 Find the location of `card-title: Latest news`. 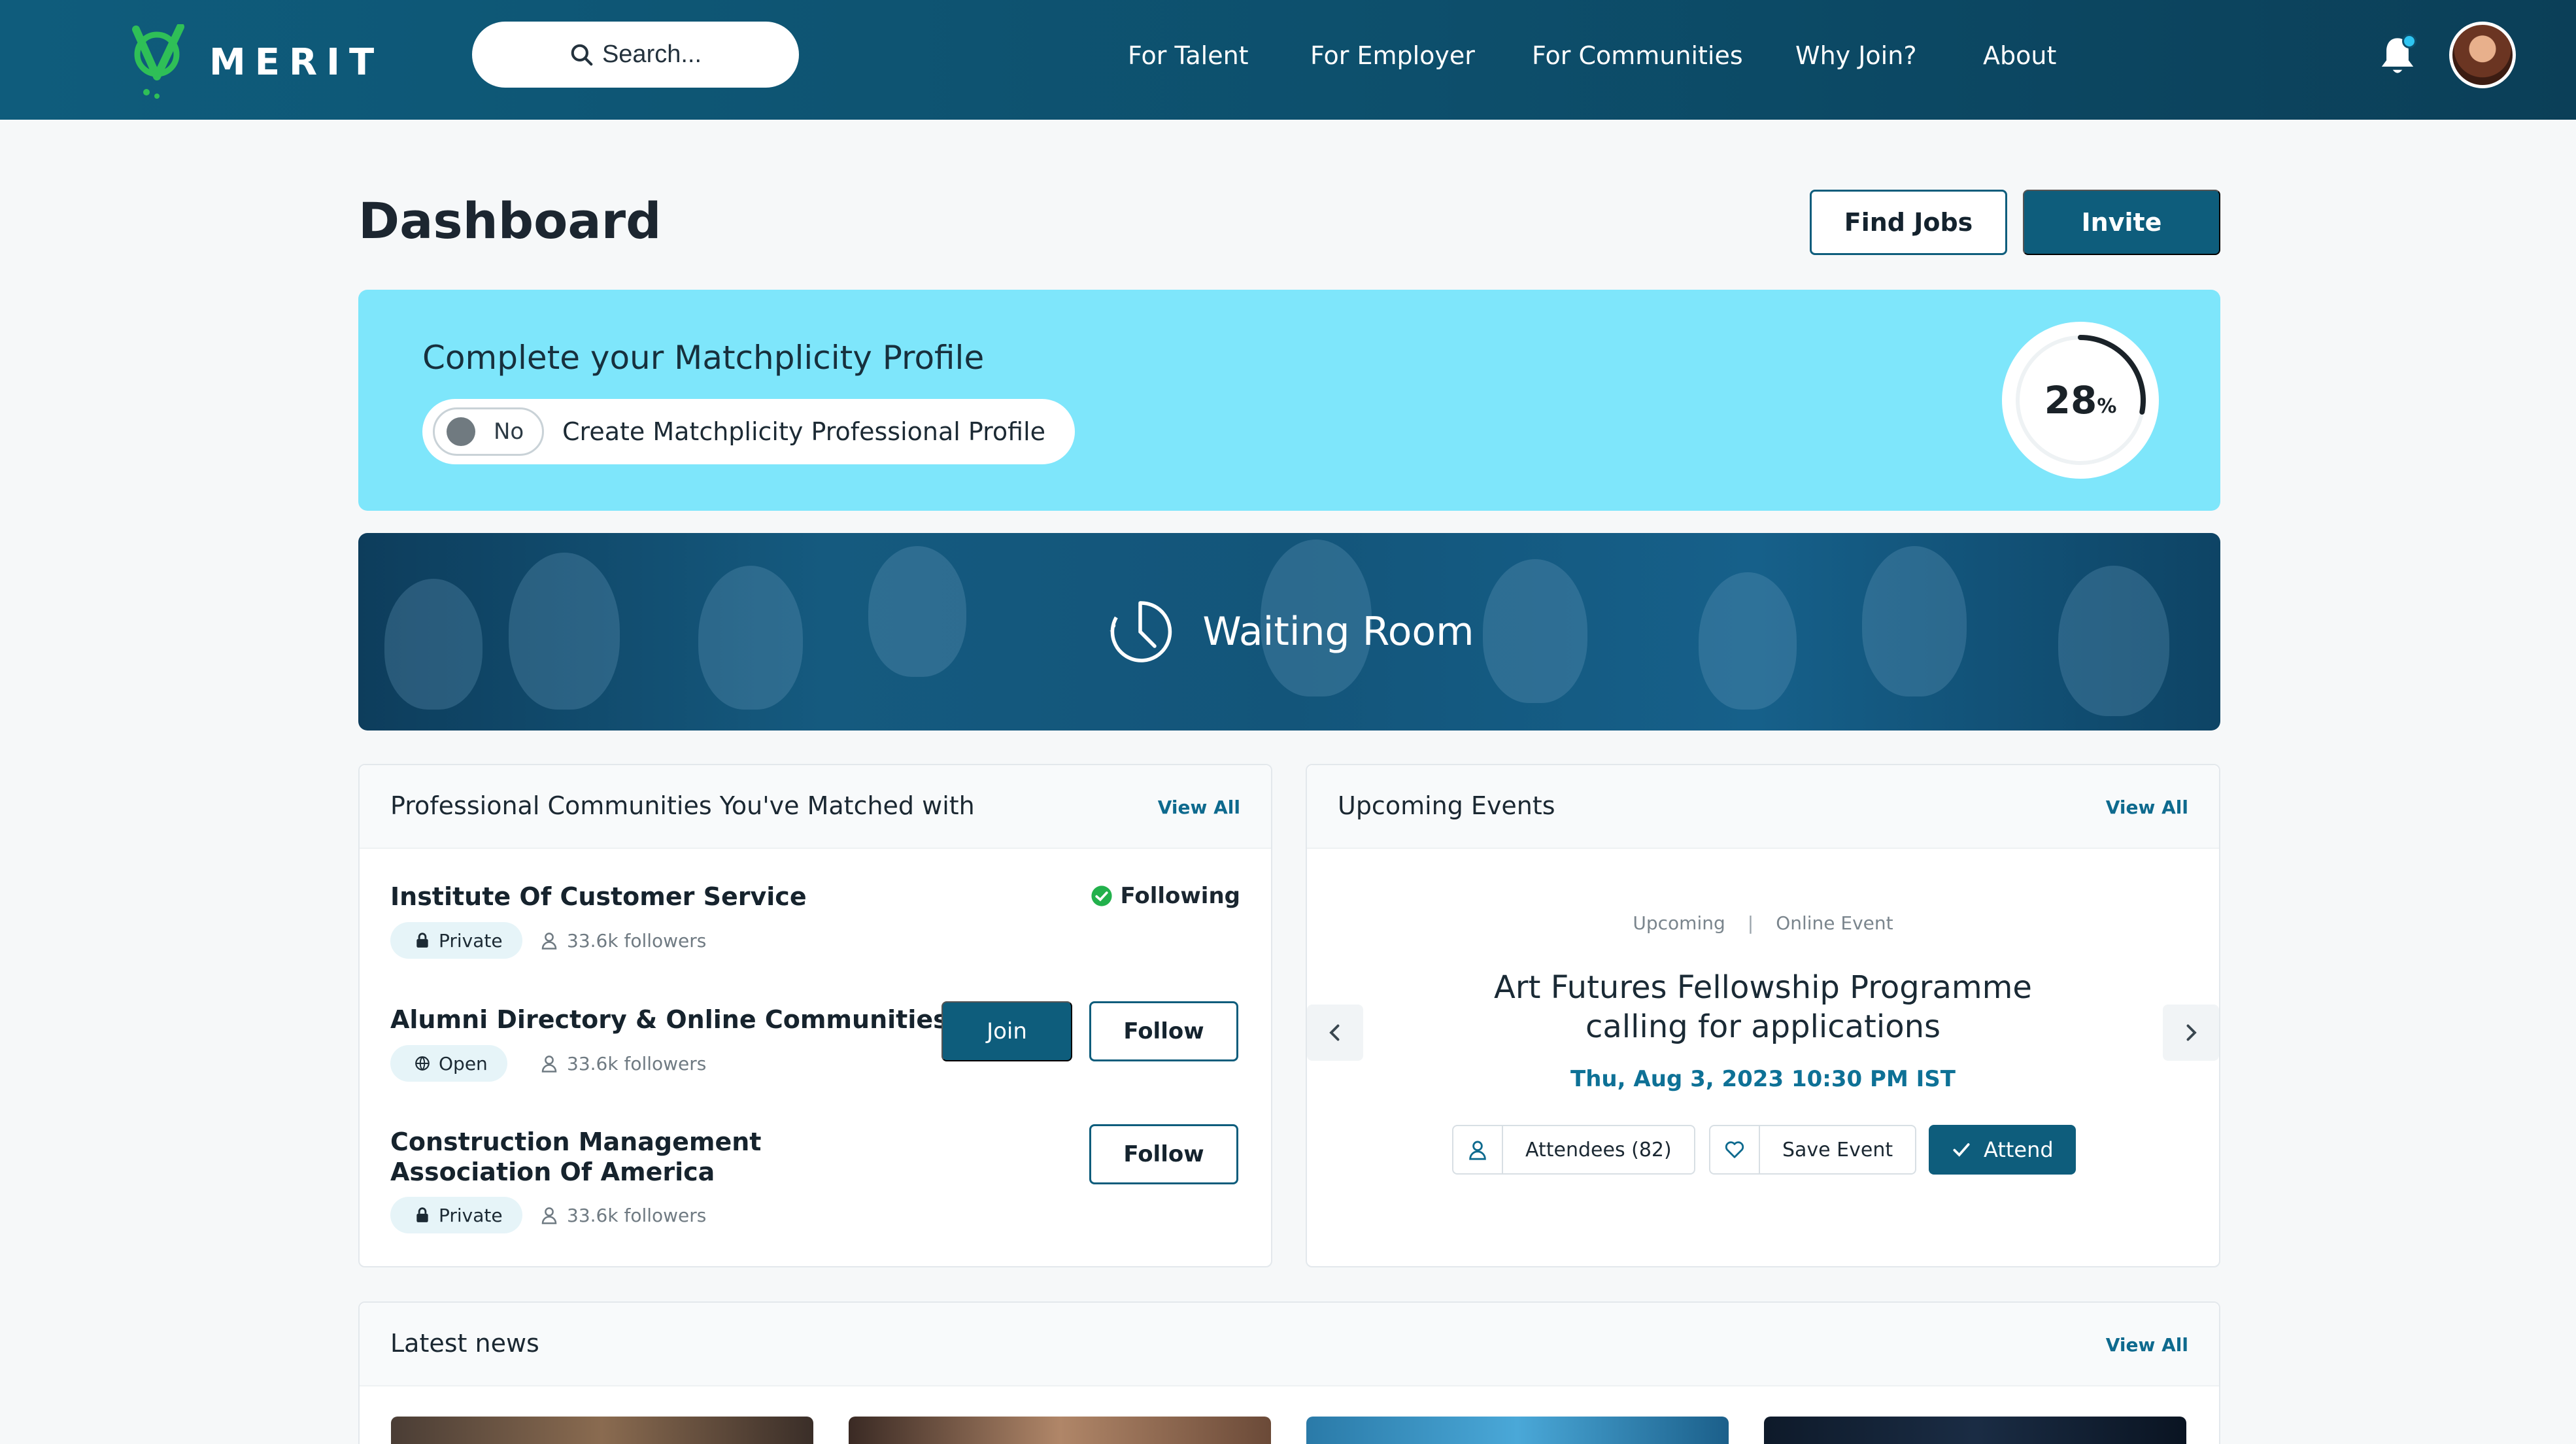

card-title: Latest news is located at coordinates (464, 1343).